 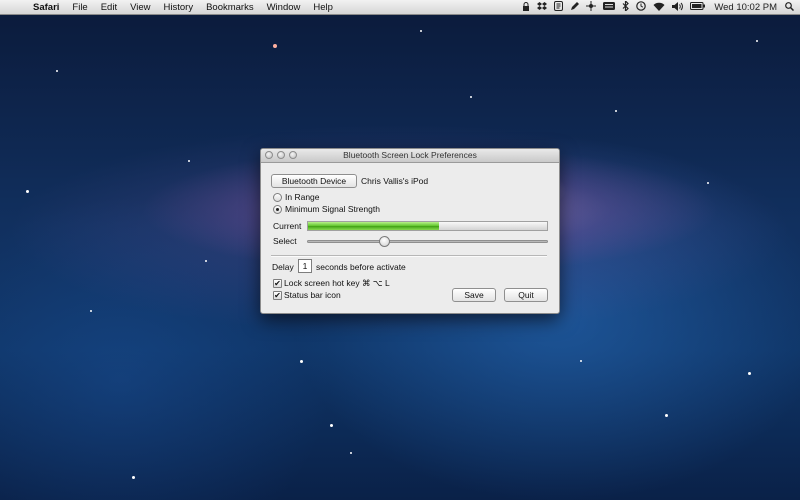 What do you see at coordinates (277, 283) in the screenshot?
I see `lock-hotkey-checkbox: ✔` at bounding box center [277, 283].